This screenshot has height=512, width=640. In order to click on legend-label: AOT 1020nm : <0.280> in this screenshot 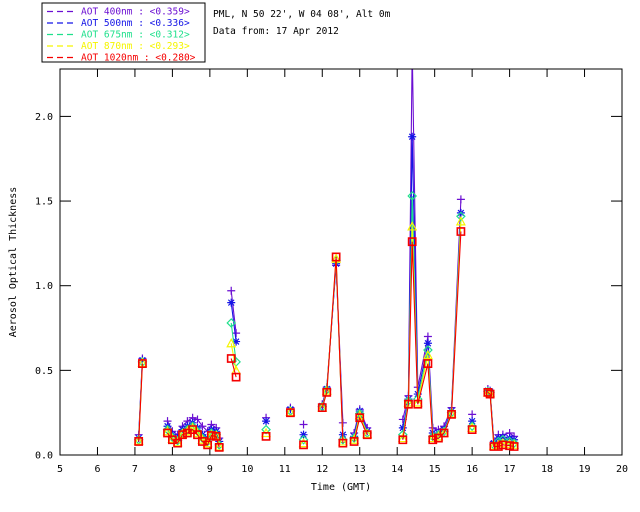, I will do `click(138, 58)`.